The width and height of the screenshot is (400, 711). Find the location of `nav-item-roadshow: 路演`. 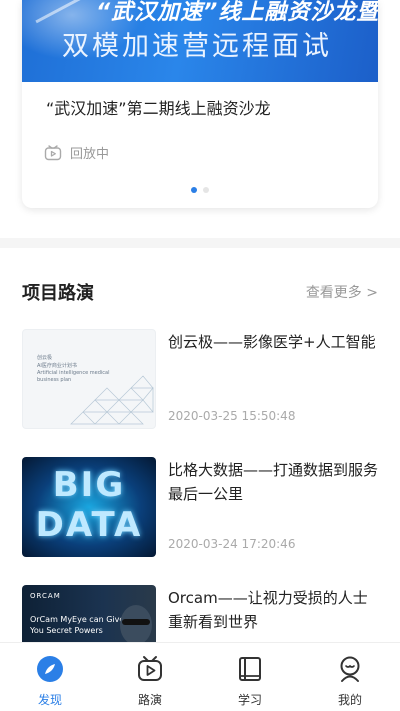

nav-item-roadshow: 路演 is located at coordinates (150, 675).